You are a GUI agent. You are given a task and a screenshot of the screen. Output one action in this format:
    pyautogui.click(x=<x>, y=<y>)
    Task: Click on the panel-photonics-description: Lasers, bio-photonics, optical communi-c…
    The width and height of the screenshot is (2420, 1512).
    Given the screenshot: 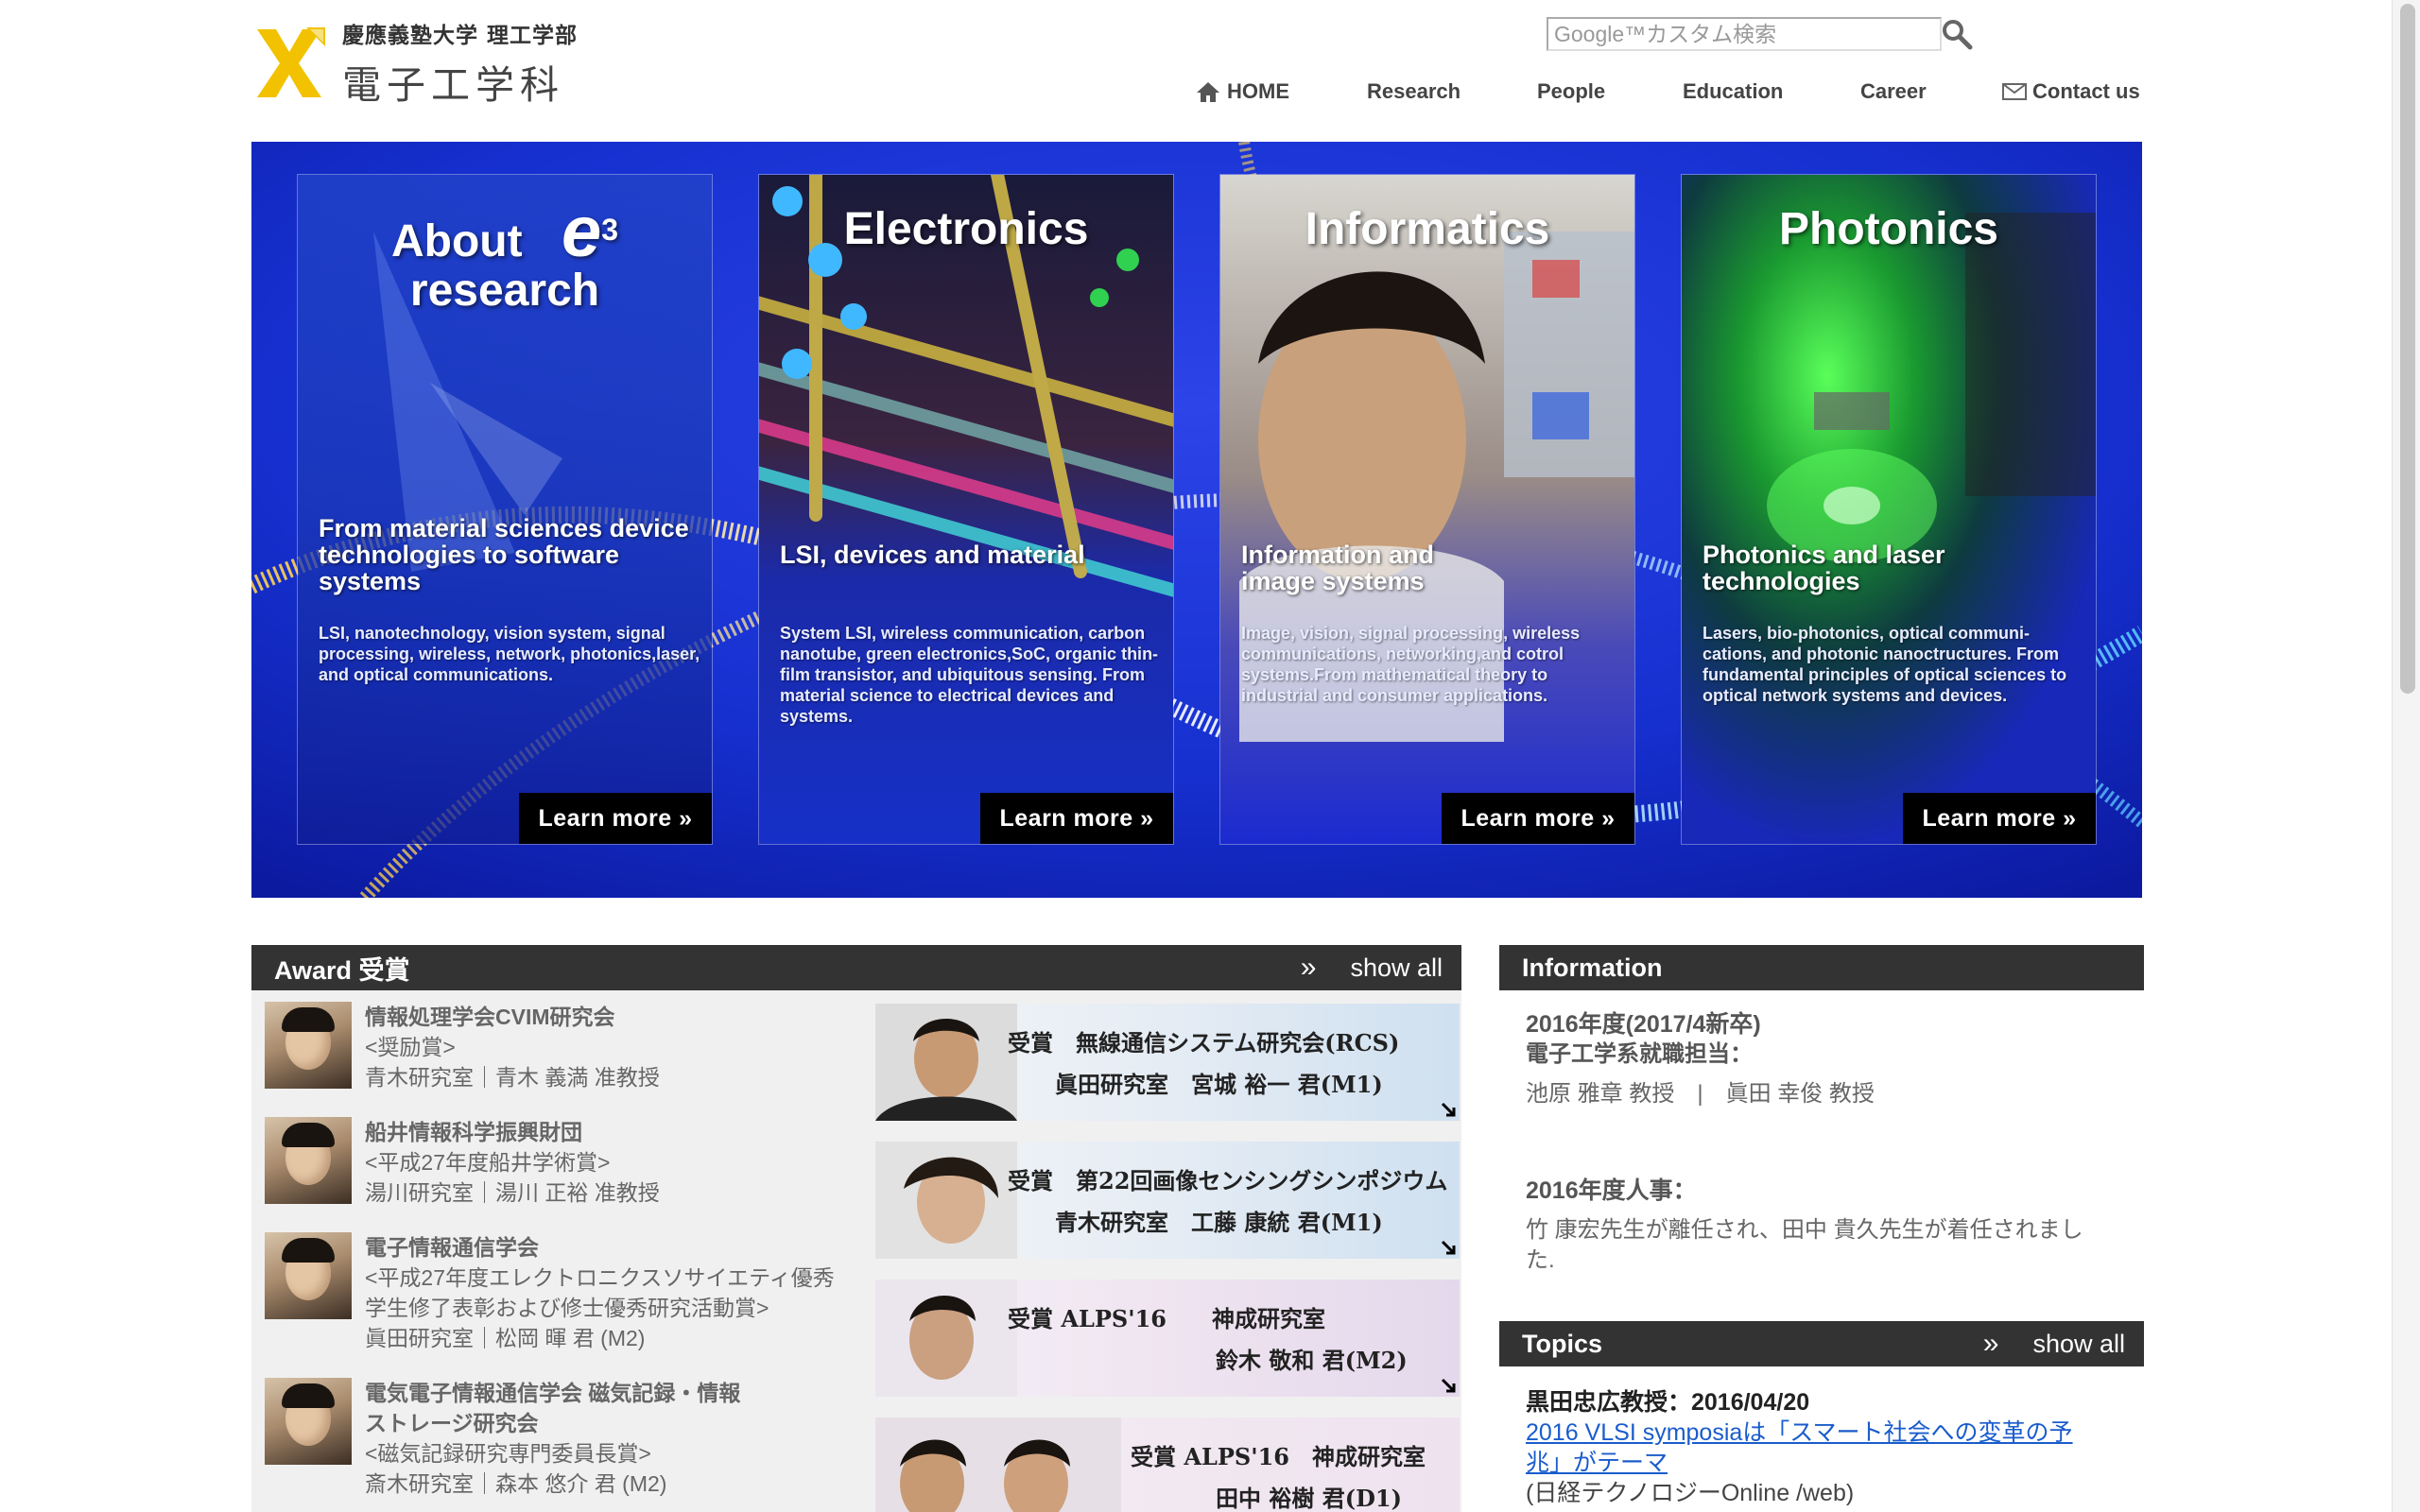 What is the action you would take?
    pyautogui.click(x=1885, y=664)
    